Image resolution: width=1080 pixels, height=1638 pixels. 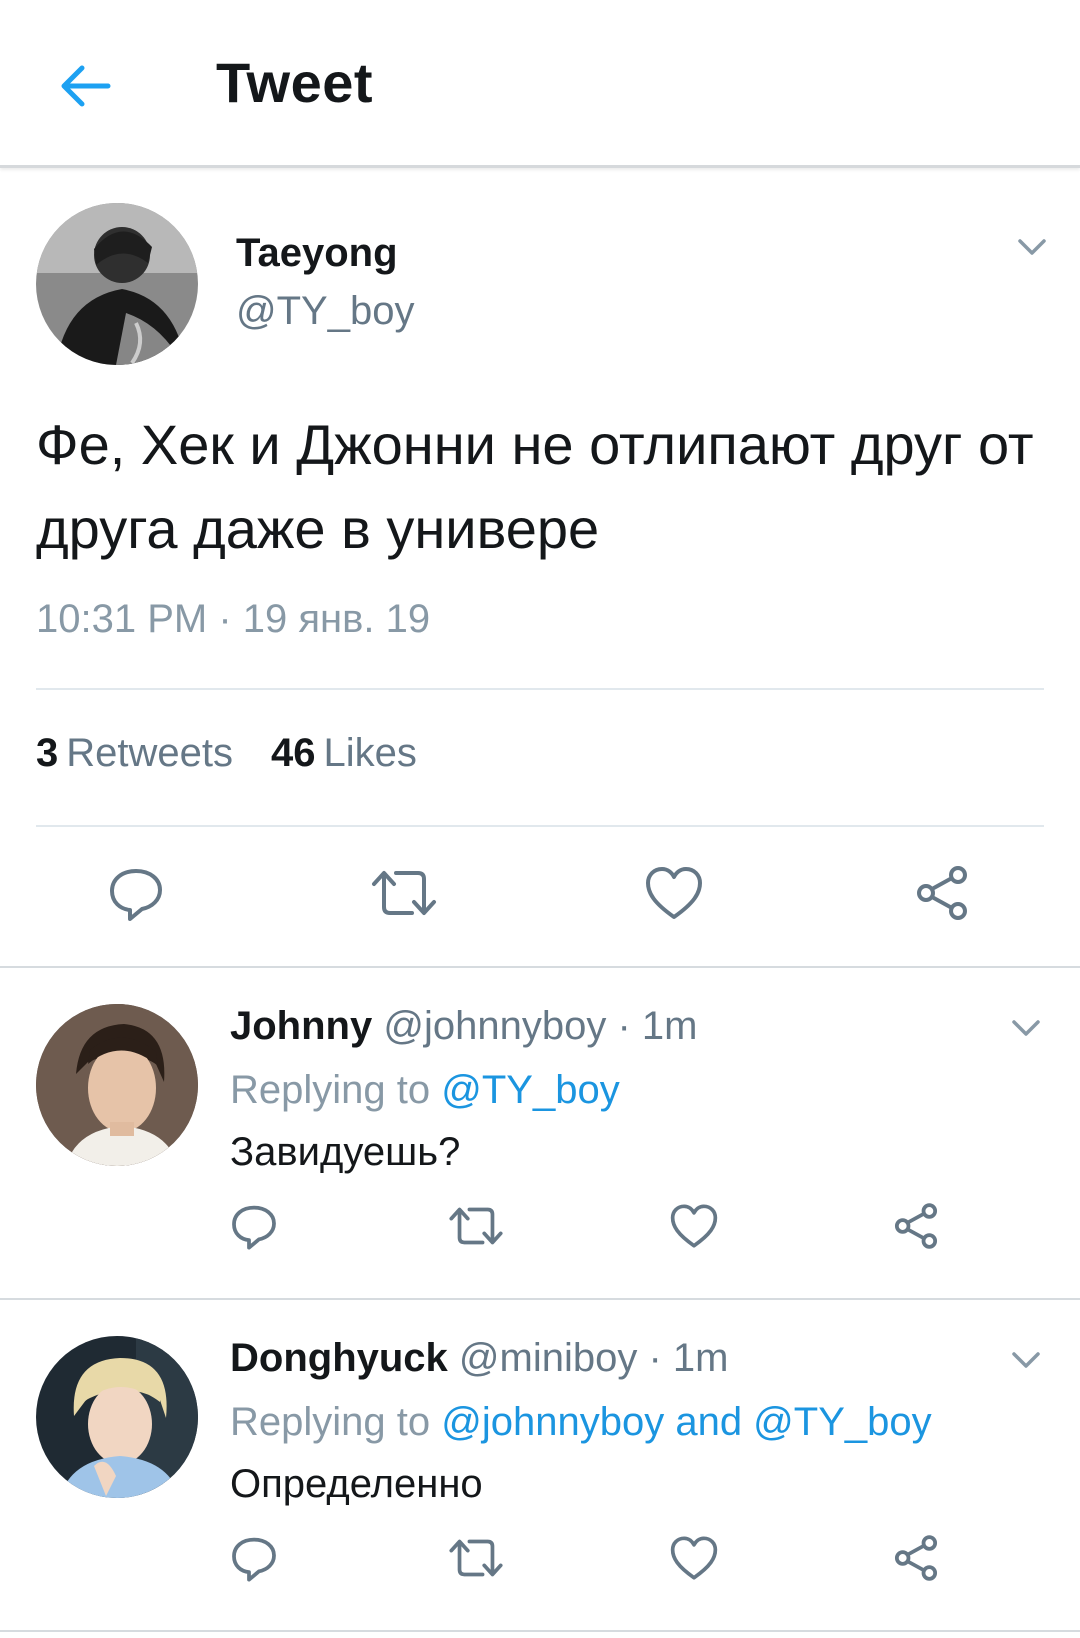 I want to click on top-app-bar: Tweet, so click(x=540, y=84).